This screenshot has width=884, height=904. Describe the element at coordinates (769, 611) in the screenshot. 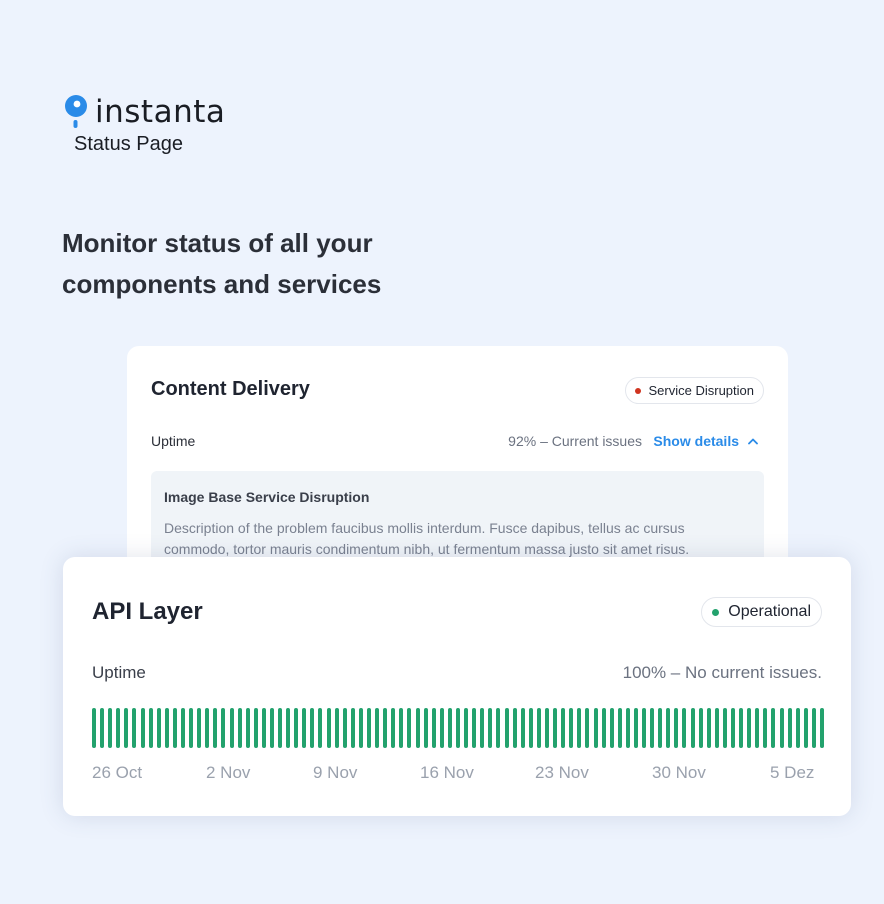

I see `status-badge-label: Operational` at that location.